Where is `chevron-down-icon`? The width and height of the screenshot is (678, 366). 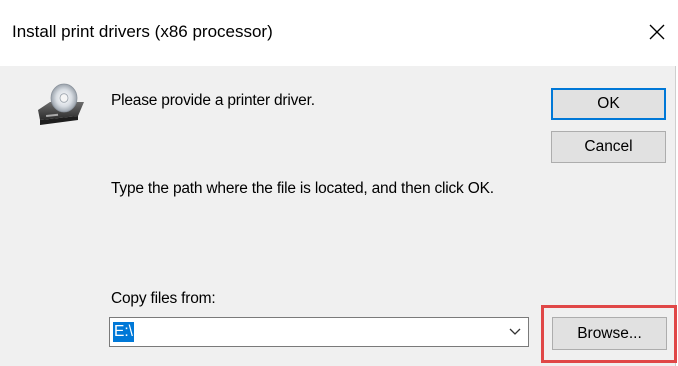 chevron-down-icon is located at coordinates (515, 332).